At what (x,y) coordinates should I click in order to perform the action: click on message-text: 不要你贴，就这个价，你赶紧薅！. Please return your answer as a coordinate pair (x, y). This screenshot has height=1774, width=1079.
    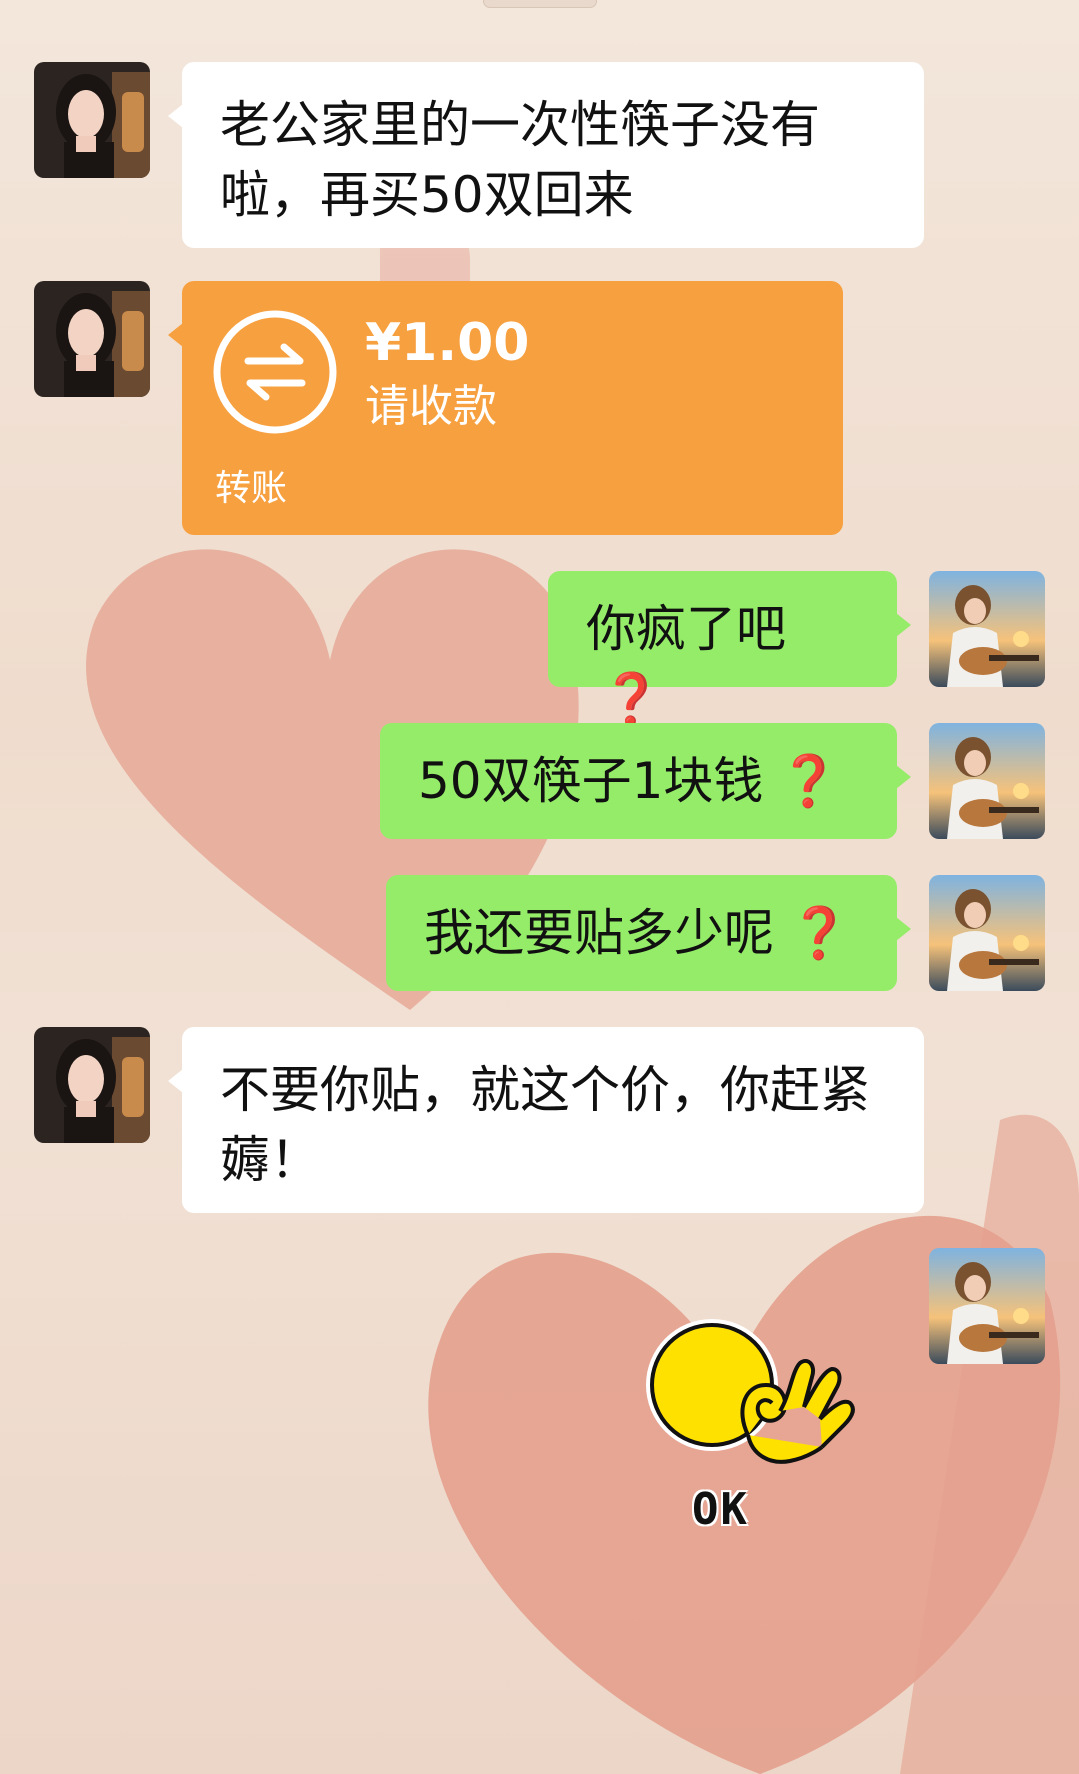
    Looking at the image, I should click on (545, 1125).